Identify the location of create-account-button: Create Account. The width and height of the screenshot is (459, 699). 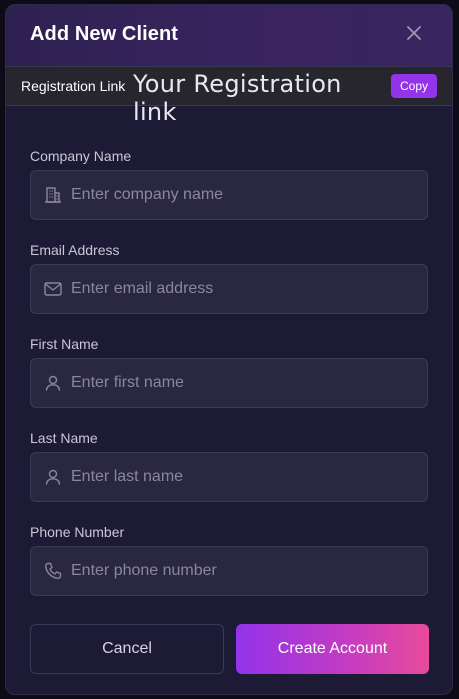
(332, 649).